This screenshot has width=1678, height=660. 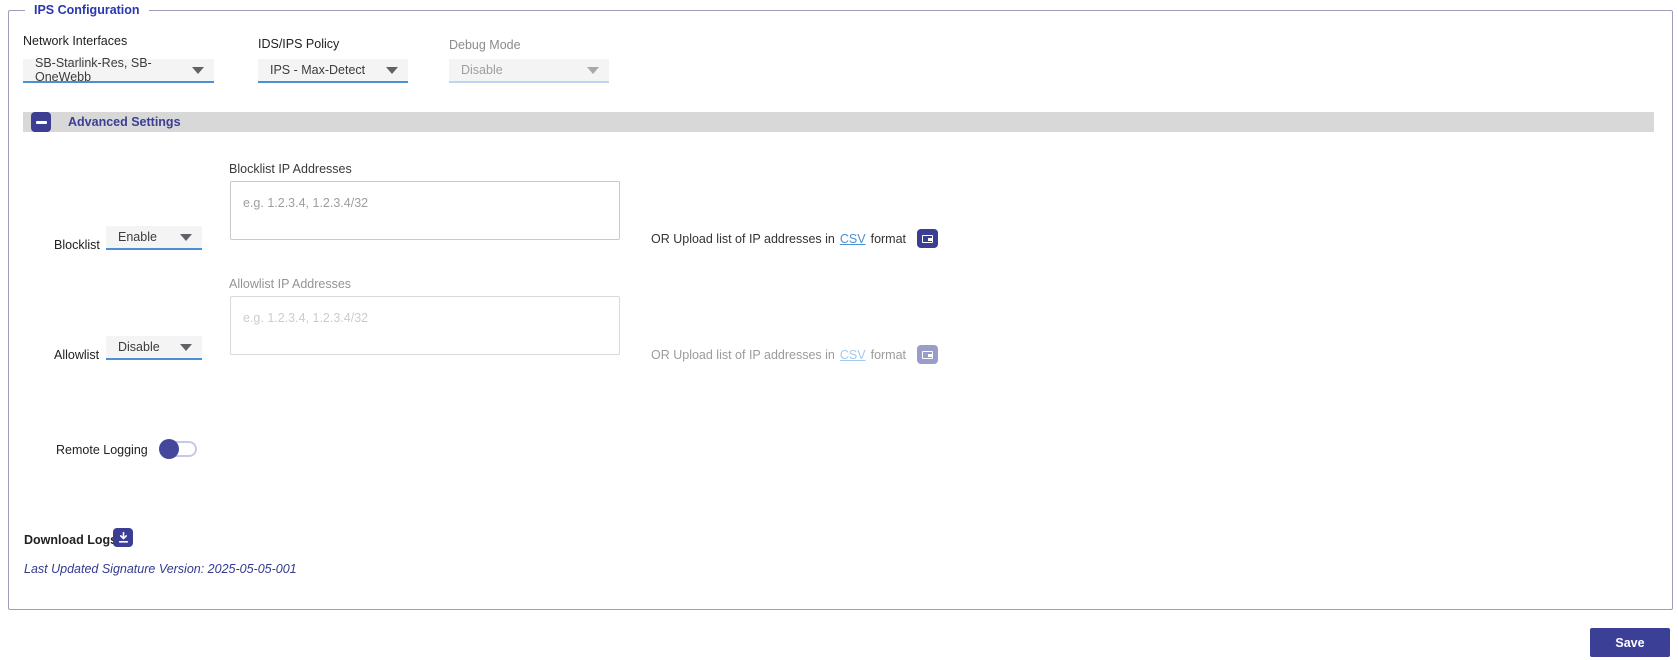 What do you see at coordinates (838, 122) in the screenshot?
I see `advanced-settings-bar: Advanced Settings` at bounding box center [838, 122].